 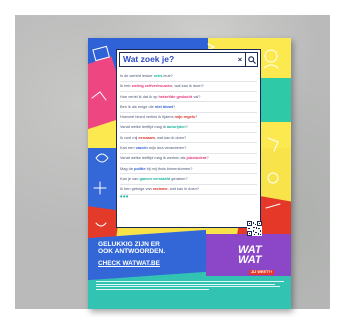 I want to click on suggestion-keyword: jobstudent, so click(x=196, y=158).